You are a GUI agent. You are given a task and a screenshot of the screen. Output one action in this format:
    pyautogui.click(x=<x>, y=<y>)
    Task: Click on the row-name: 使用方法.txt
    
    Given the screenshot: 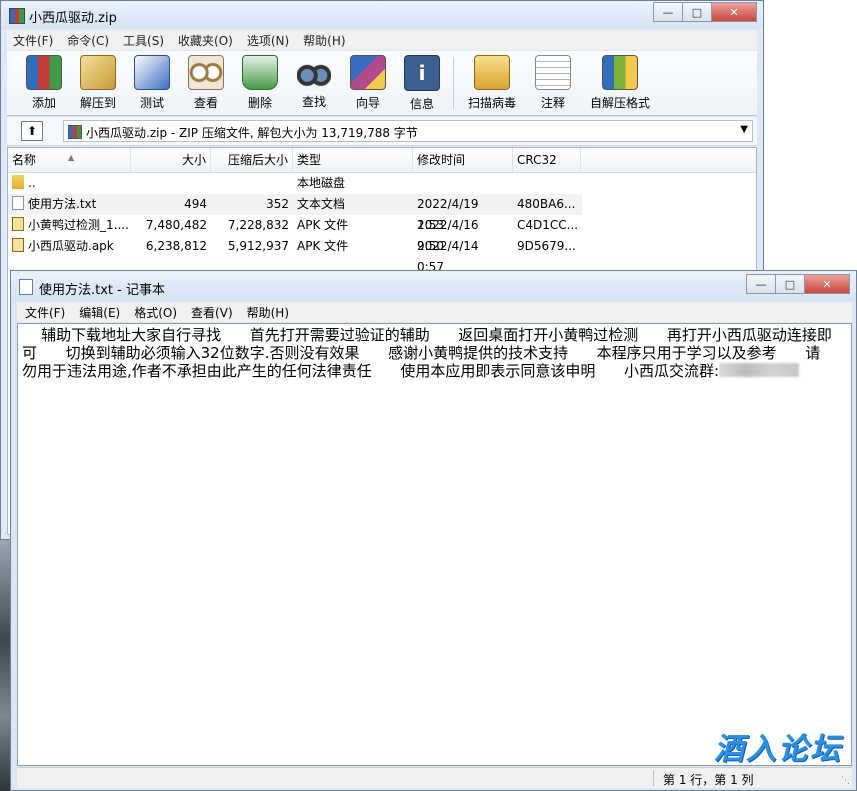 What is the action you would take?
    pyautogui.click(x=62, y=204)
    